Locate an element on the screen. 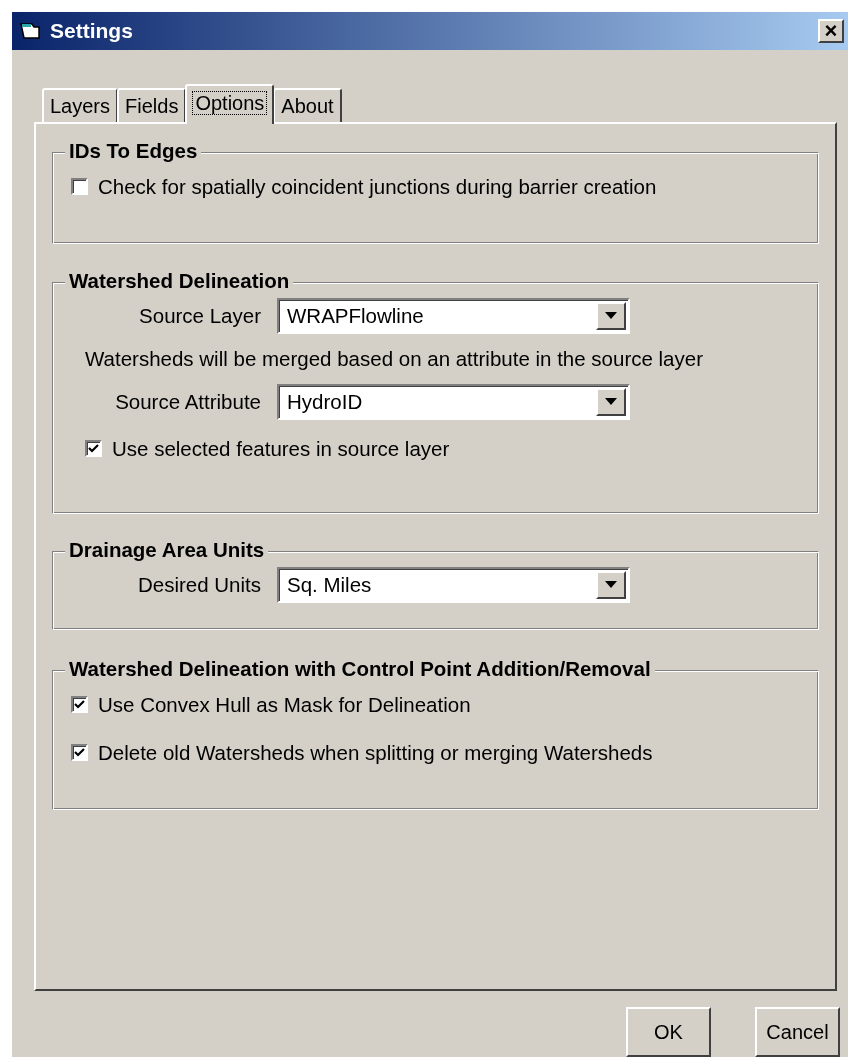 This screenshot has width=848, height=1057. window-title: Settings is located at coordinates (91, 30).